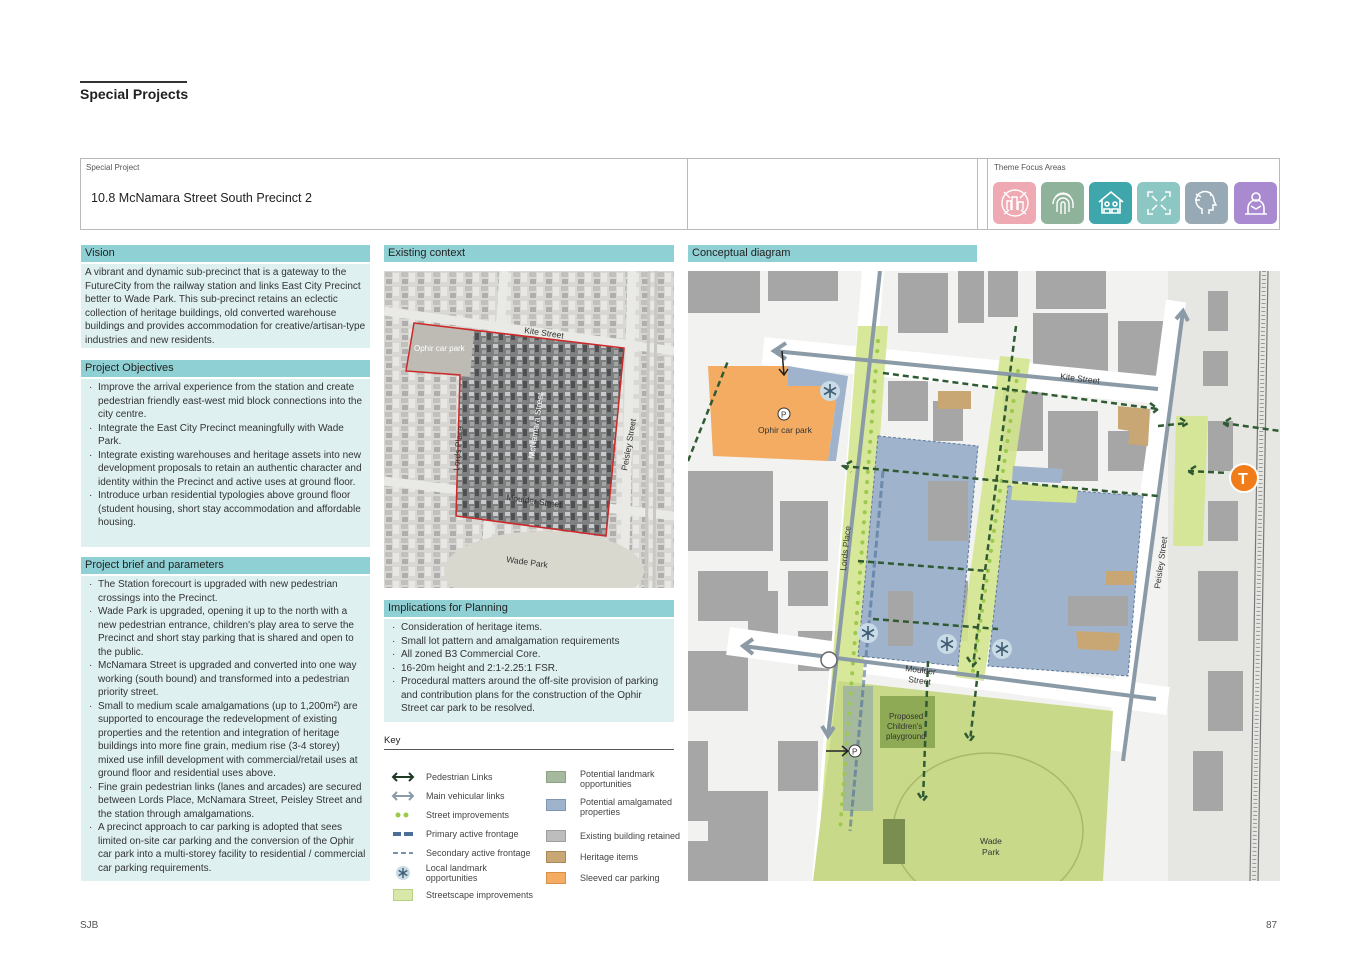  What do you see at coordinates (1030, 167) in the screenshot?
I see `theme-focus-label: Theme Focus Areas` at bounding box center [1030, 167].